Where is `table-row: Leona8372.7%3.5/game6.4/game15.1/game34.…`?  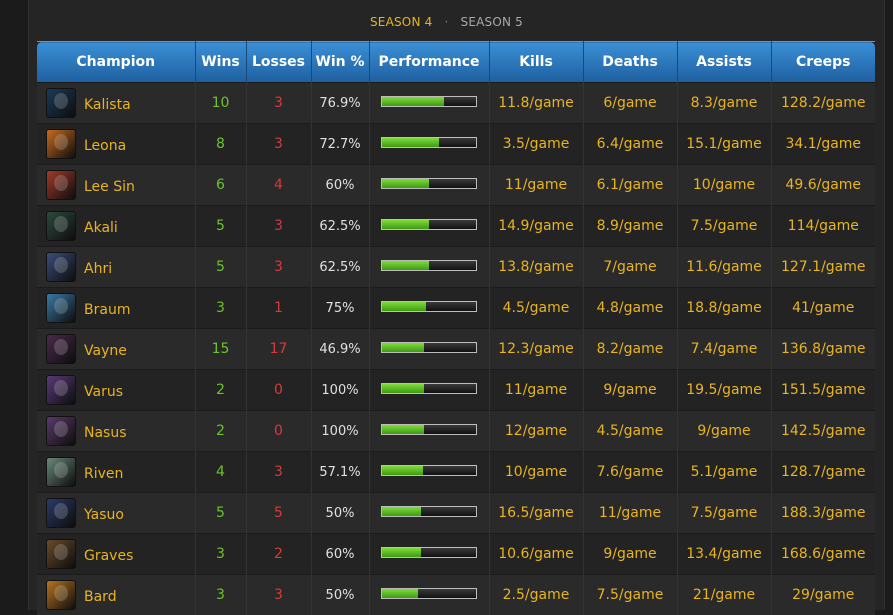
table-row: Leona8372.7%3.5/game6.4/game15.1/game34.… is located at coordinates (456, 144).